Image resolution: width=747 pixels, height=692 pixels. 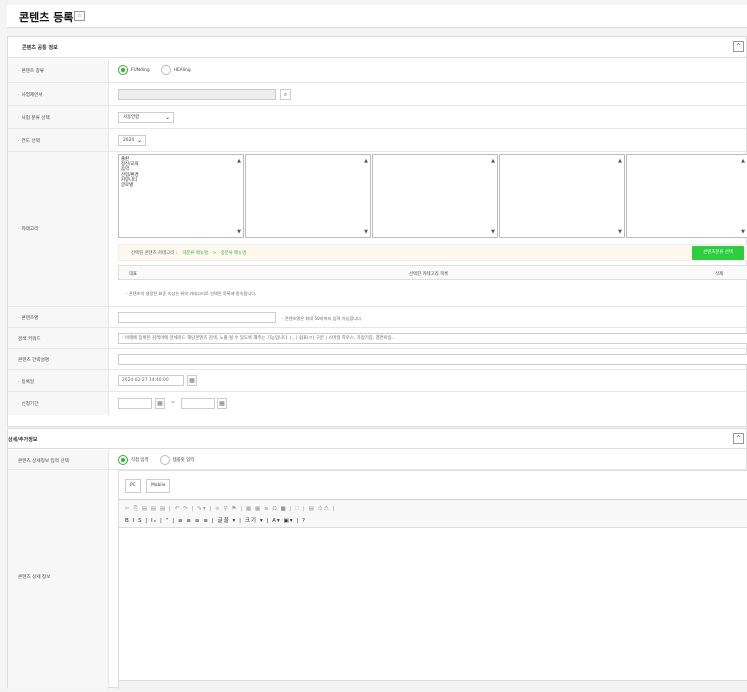 I want to click on period-start-input, so click(x=135, y=403).